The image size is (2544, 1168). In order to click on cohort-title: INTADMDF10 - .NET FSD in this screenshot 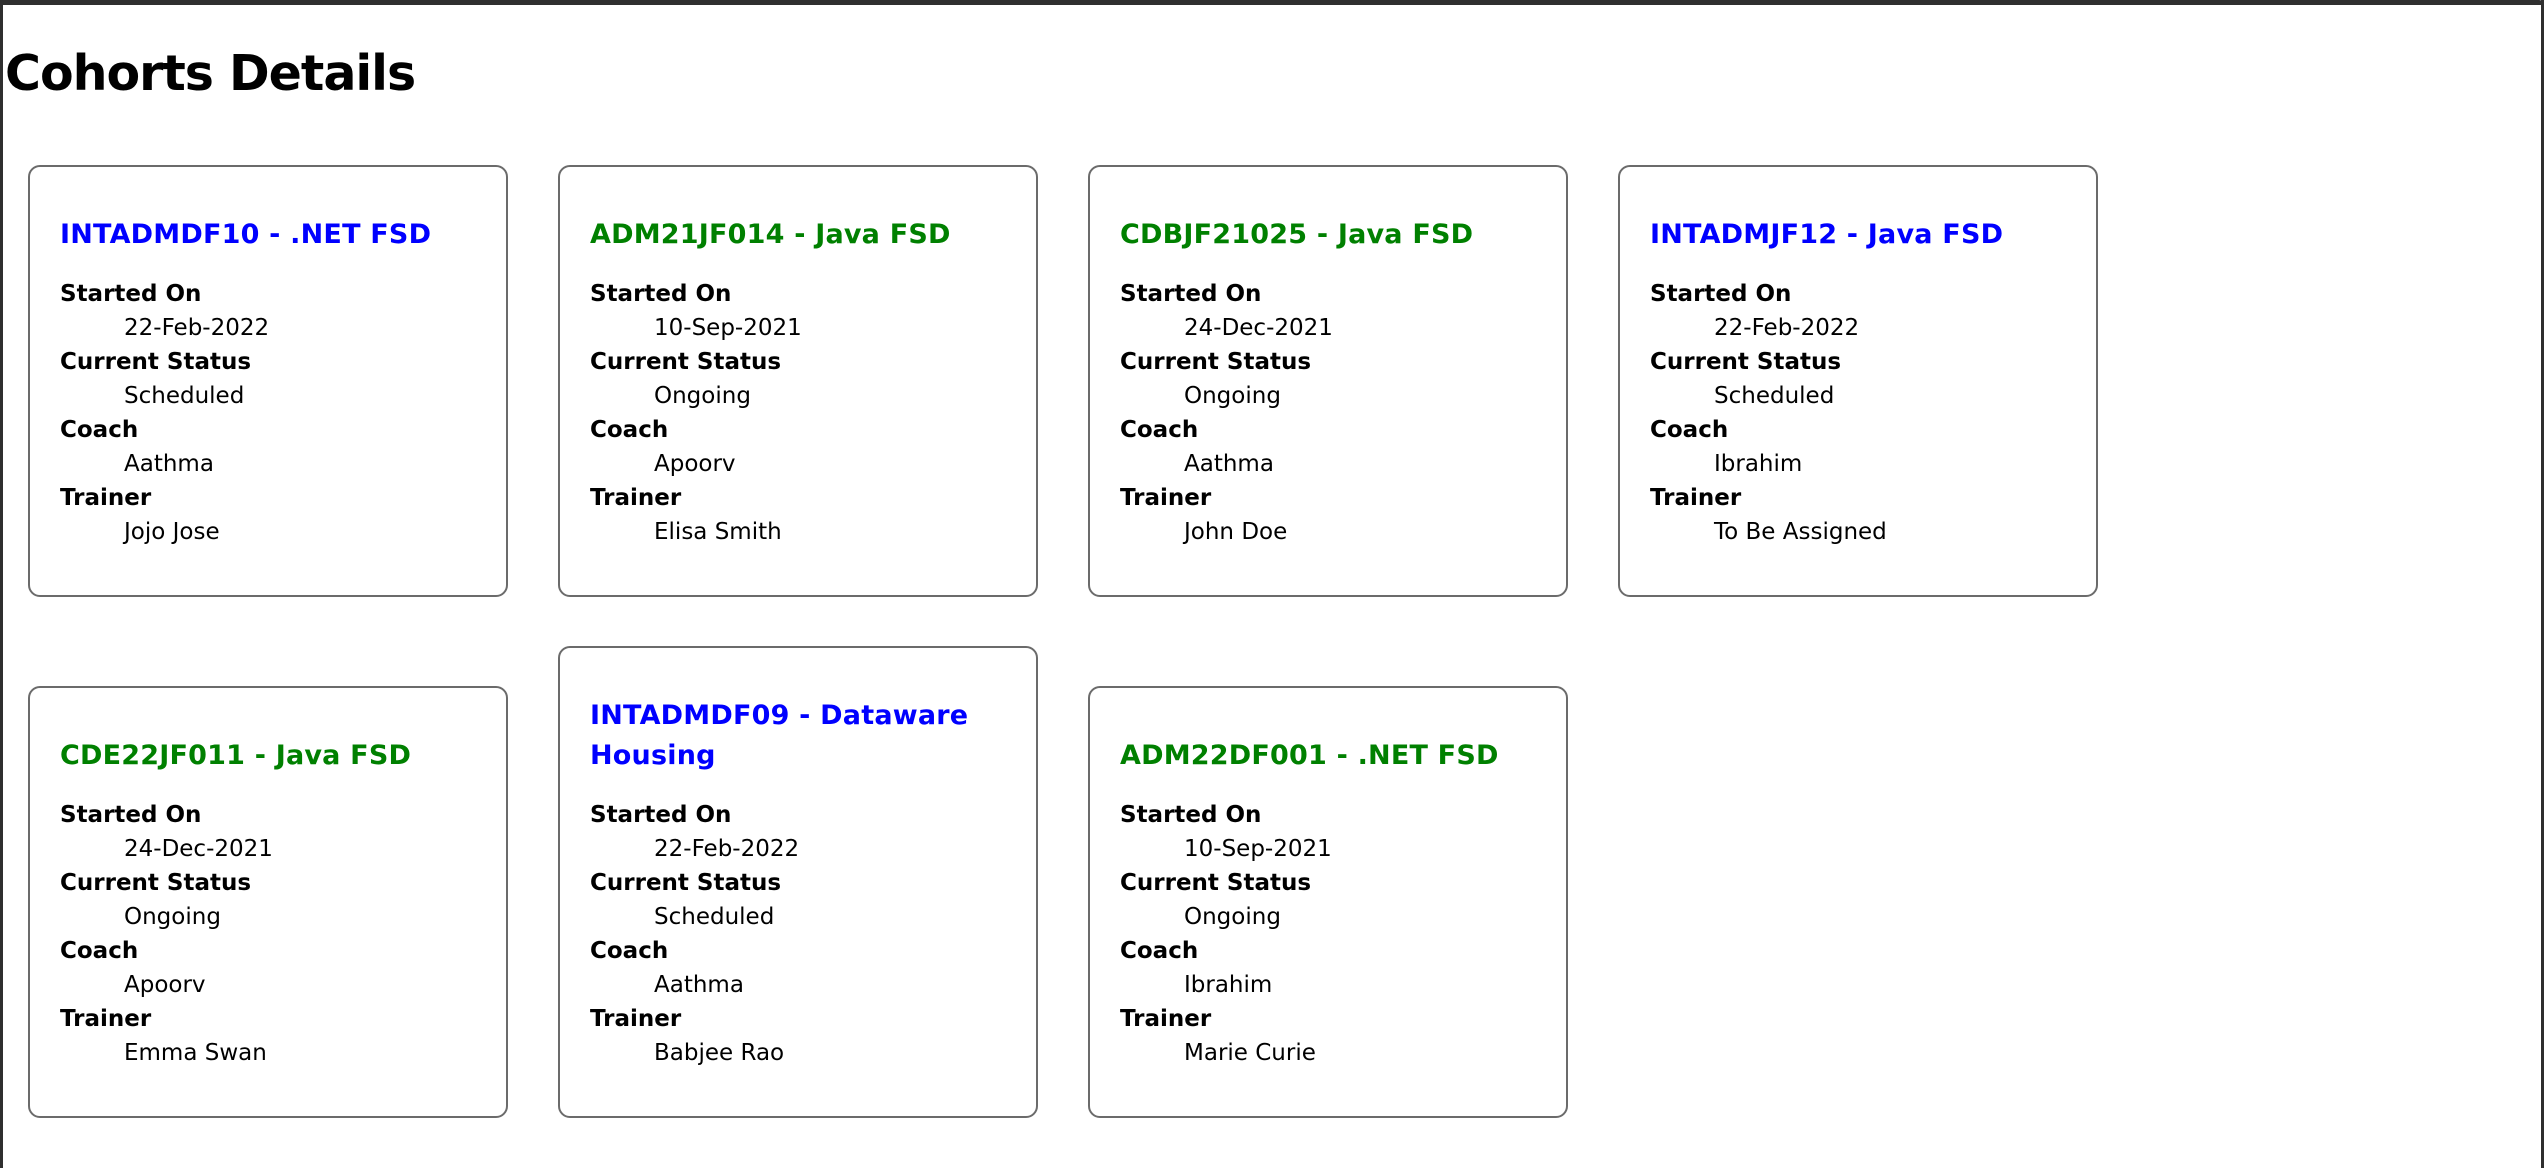, I will do `click(246, 234)`.